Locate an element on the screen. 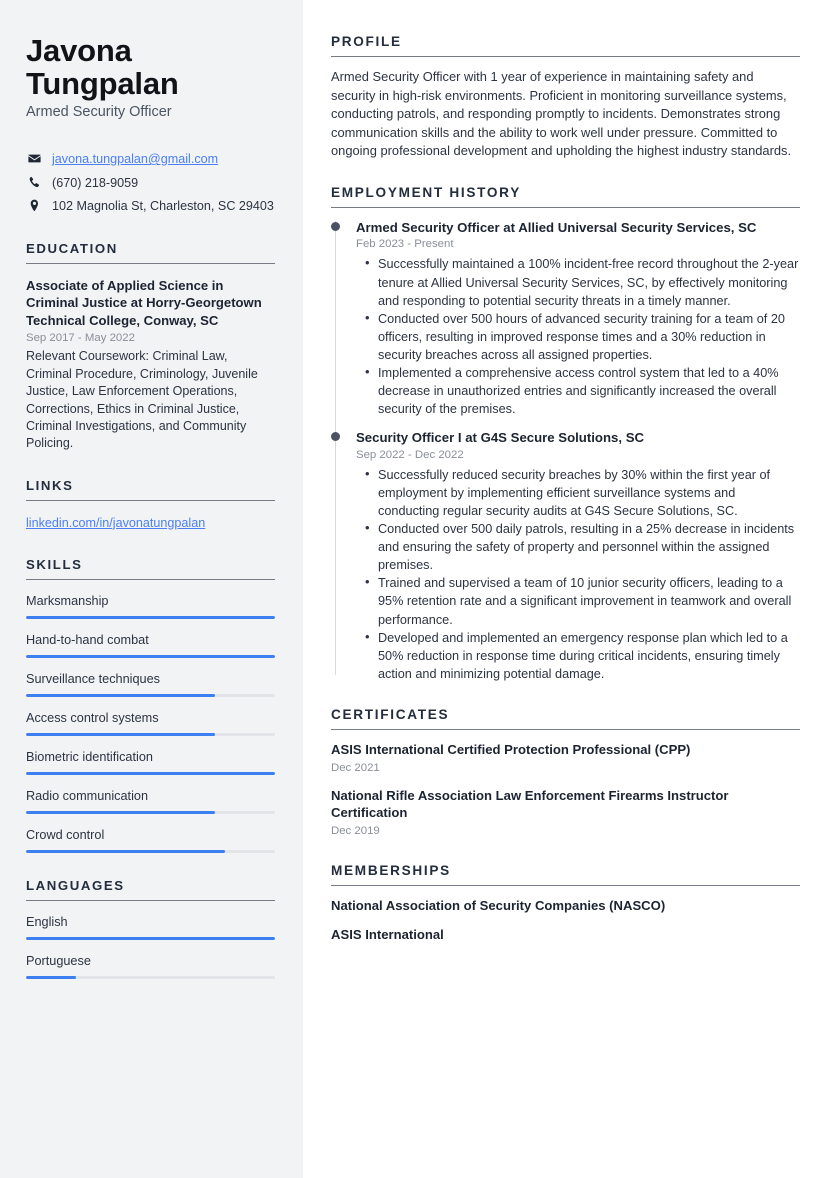 The image size is (833, 1178). certificate-date: Dec 2019 is located at coordinates (355, 830).